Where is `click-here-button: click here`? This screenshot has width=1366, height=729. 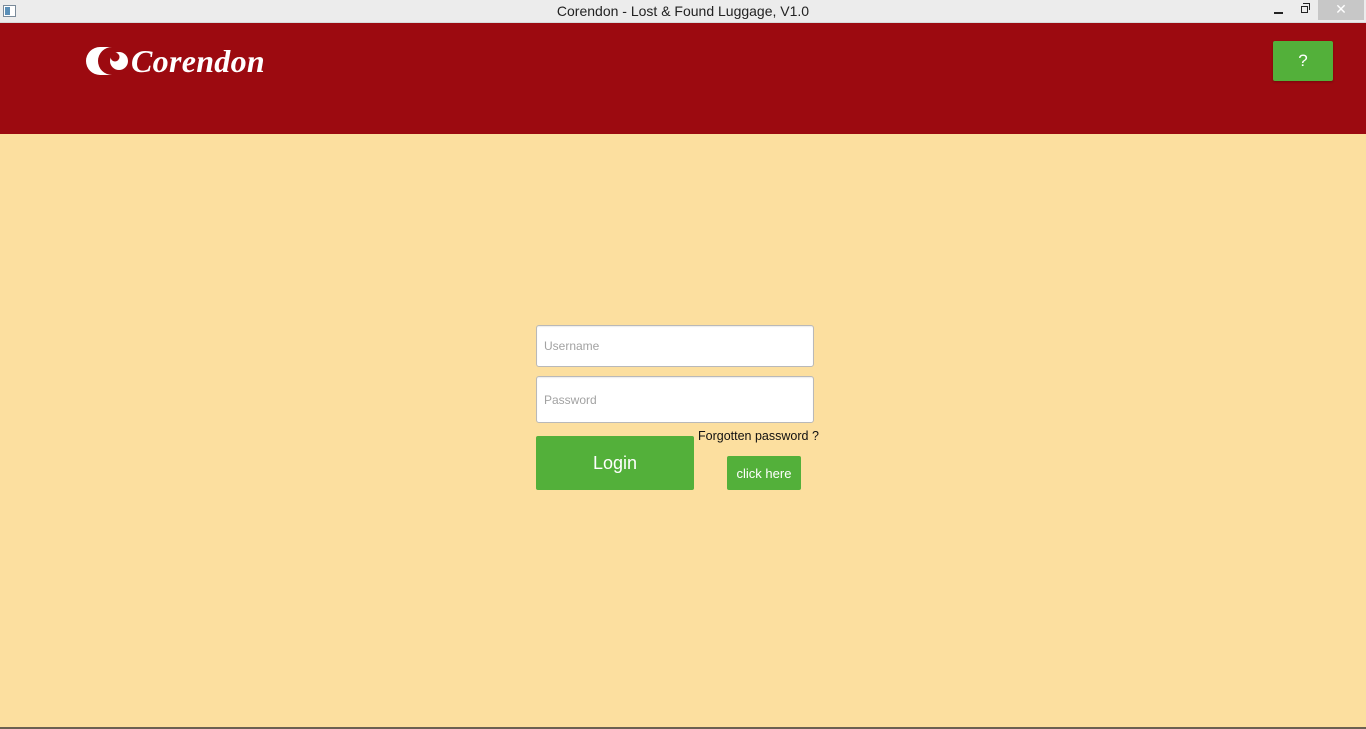 click-here-button: click here is located at coordinates (764, 473).